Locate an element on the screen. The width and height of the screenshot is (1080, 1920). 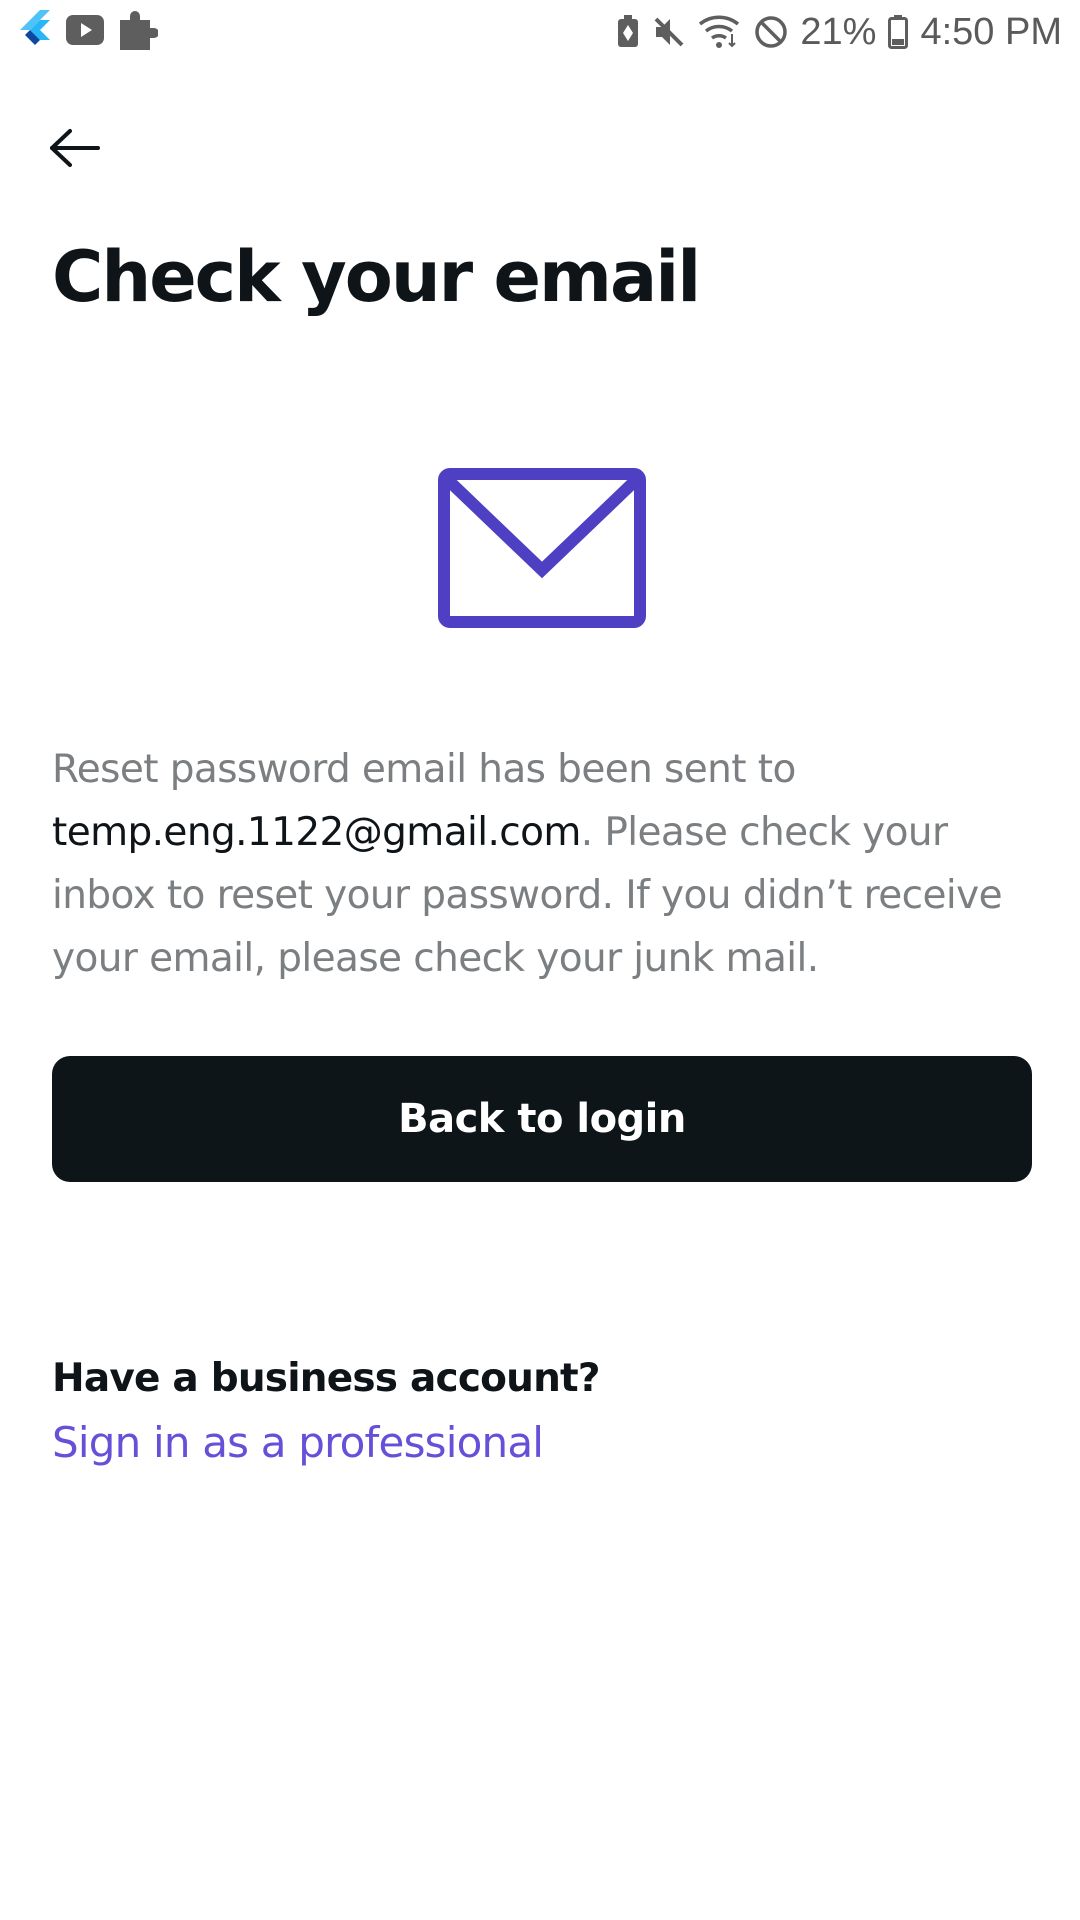
battery-icon is located at coordinates (898, 32).